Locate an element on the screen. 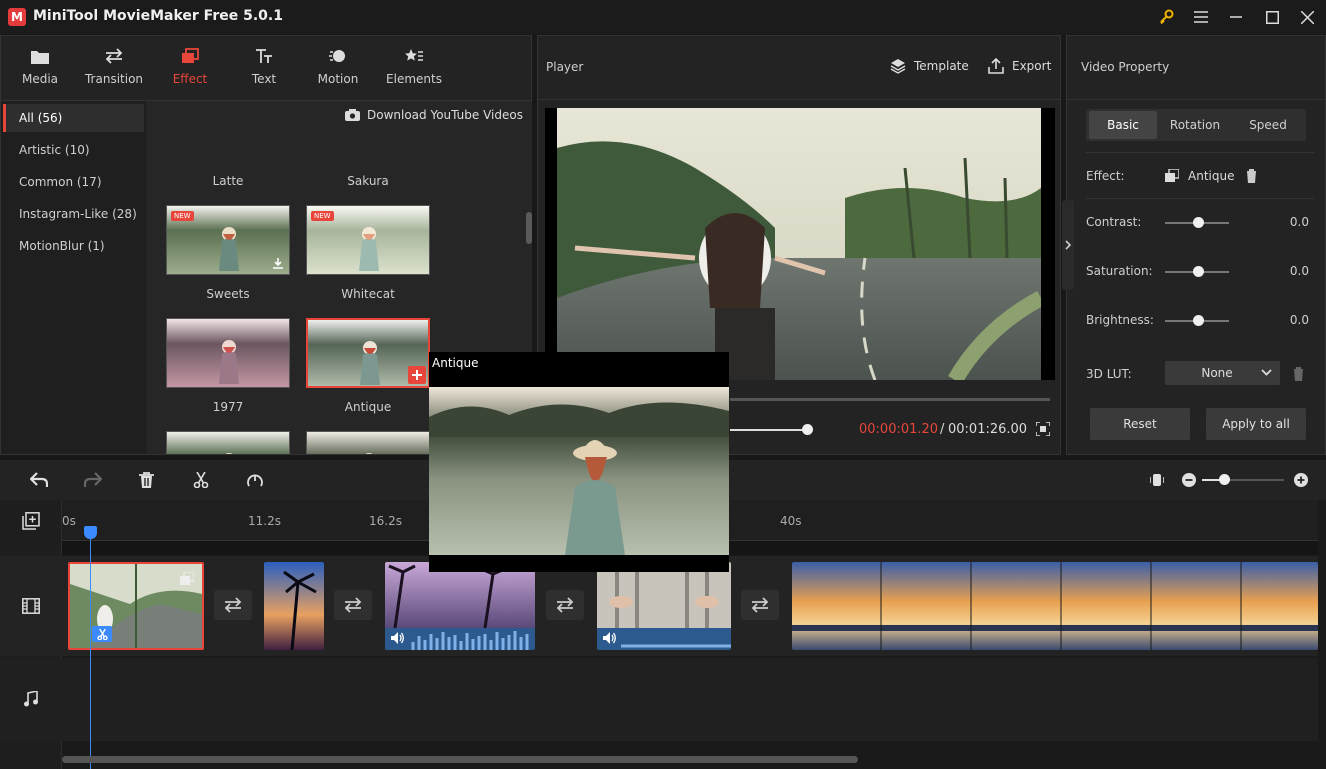 The width and height of the screenshot is (1326, 769). tab-basic: Basic is located at coordinates (1123, 125).